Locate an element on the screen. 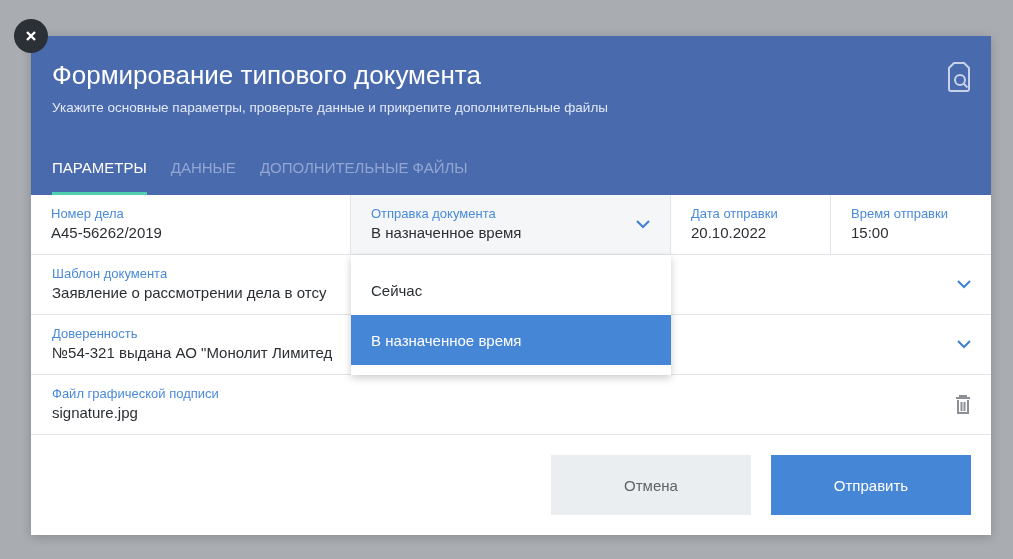 The width and height of the screenshot is (1013, 559). close-button is located at coordinates (31, 36).